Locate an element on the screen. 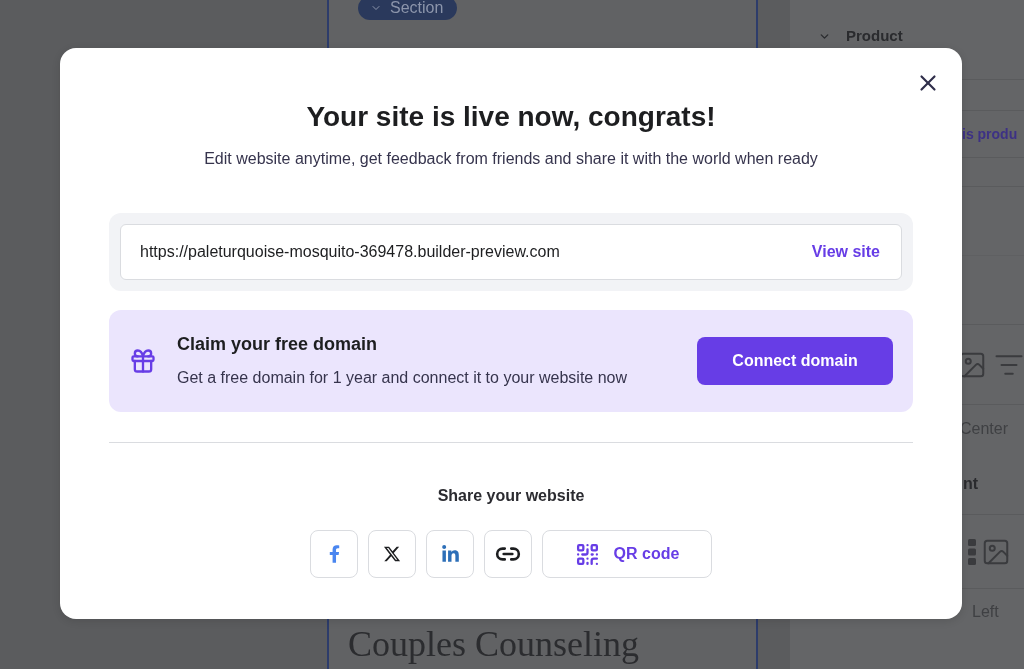 This screenshot has width=1024, height=669. section-title: nt is located at coordinates (971, 483).